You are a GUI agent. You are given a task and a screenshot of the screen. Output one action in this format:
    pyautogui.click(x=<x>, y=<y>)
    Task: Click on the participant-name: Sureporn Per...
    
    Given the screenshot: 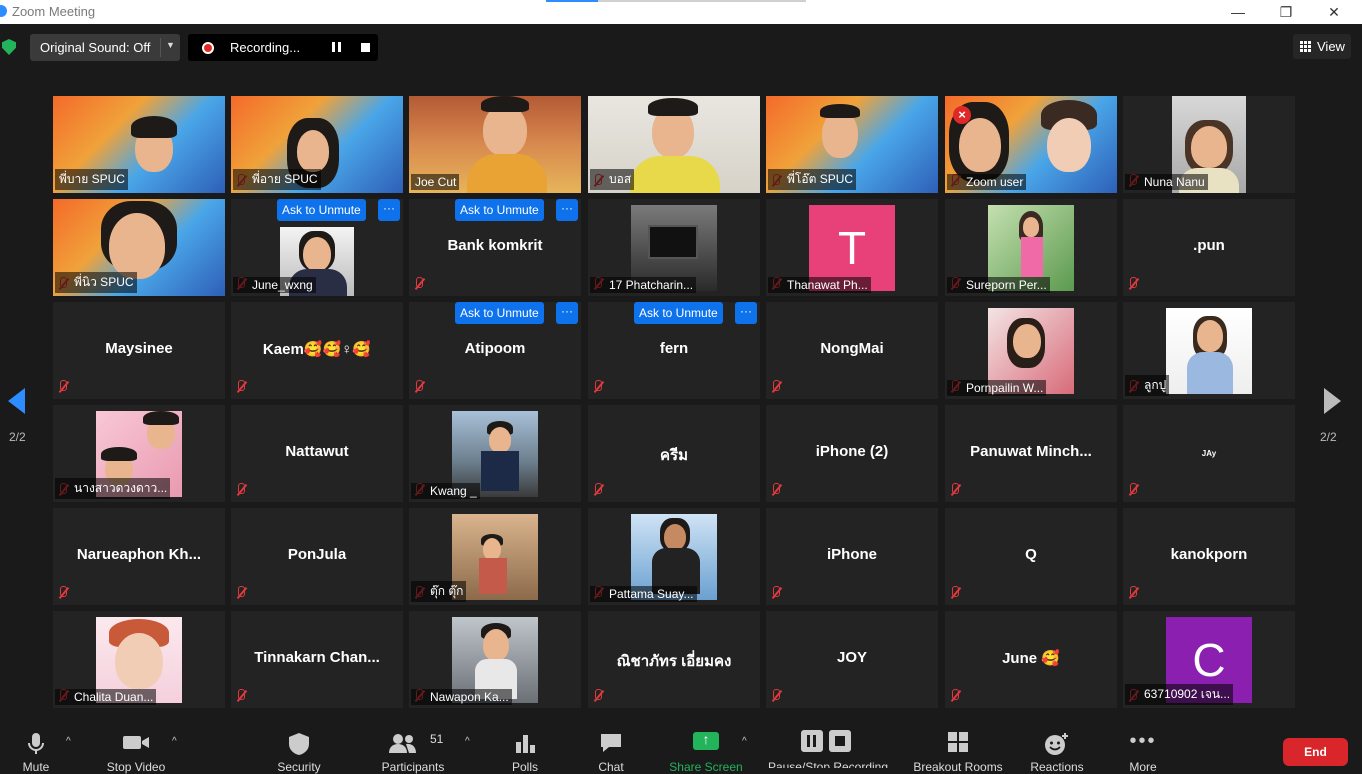 What is the action you would take?
    pyautogui.click(x=998, y=285)
    